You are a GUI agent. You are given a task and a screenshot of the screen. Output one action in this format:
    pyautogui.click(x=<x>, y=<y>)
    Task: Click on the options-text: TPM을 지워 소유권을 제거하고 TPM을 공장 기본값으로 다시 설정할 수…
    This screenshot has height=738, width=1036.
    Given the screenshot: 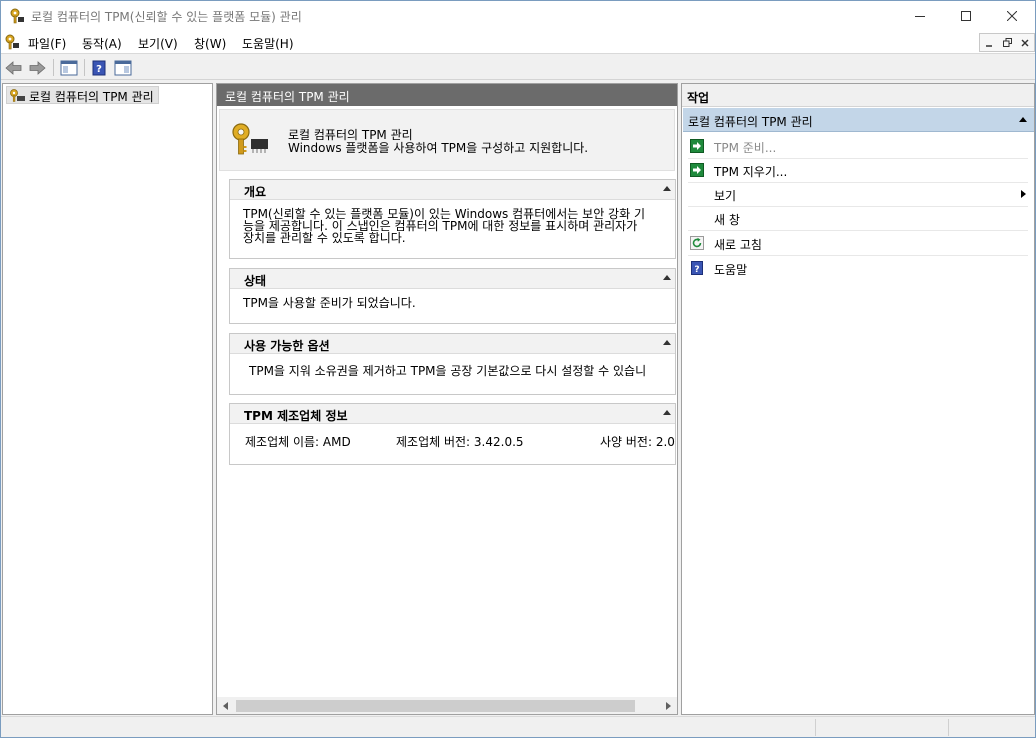 What is the action you would take?
    pyautogui.click(x=448, y=371)
    